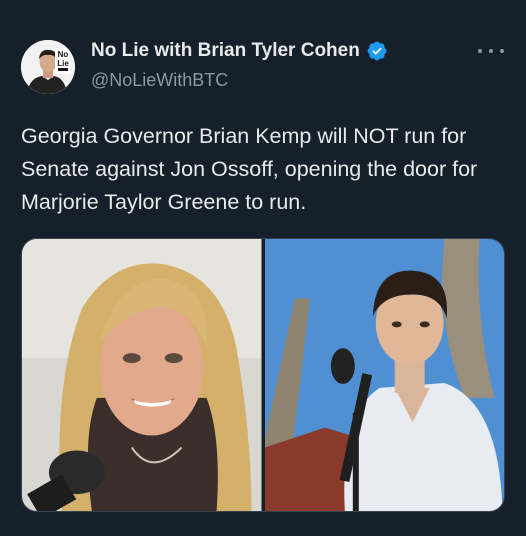  I want to click on no-lie-avatar-icon: No Lie, so click(48, 67).